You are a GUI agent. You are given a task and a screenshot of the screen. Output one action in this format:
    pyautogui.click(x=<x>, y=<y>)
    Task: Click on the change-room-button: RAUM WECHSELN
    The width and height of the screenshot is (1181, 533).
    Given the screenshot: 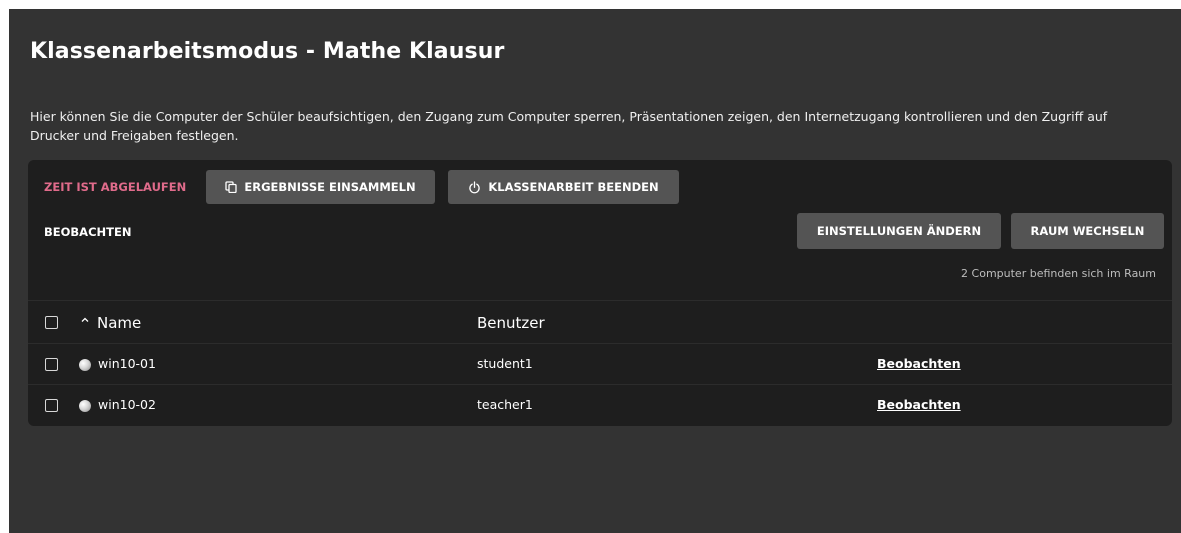 What is the action you would take?
    pyautogui.click(x=1087, y=231)
    